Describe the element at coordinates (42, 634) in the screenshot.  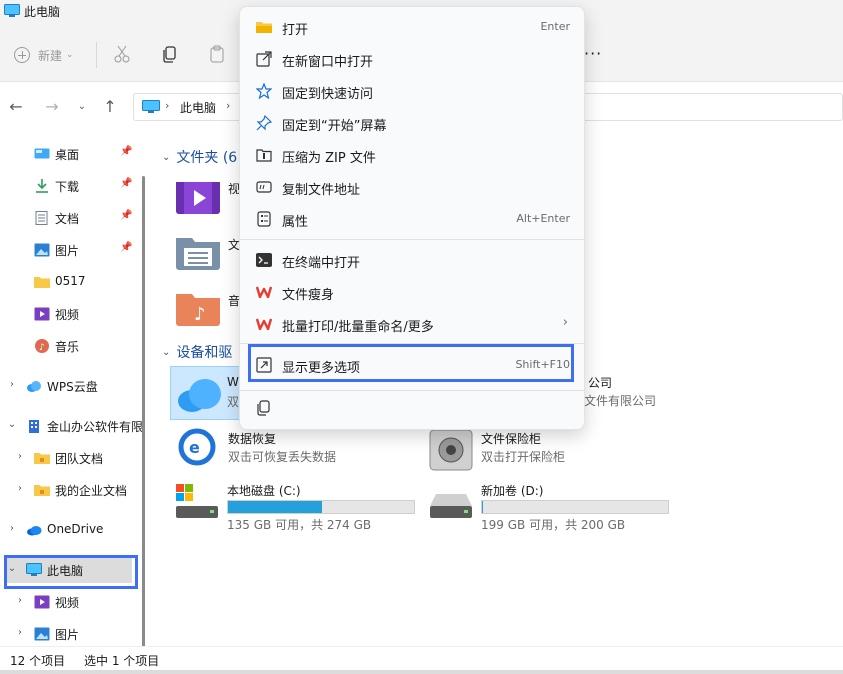
I see `pictures-icon` at that location.